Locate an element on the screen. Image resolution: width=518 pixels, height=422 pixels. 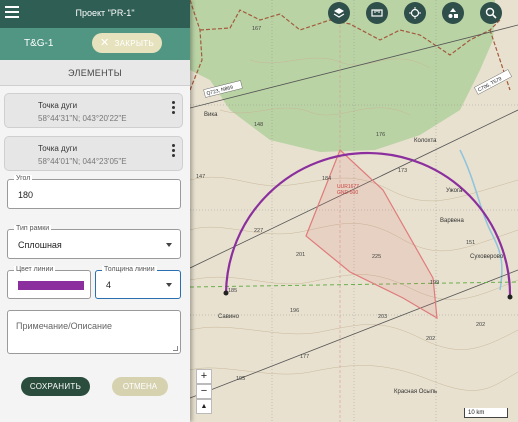
line-width-label: Толщина линии is located at coordinates (129, 269).